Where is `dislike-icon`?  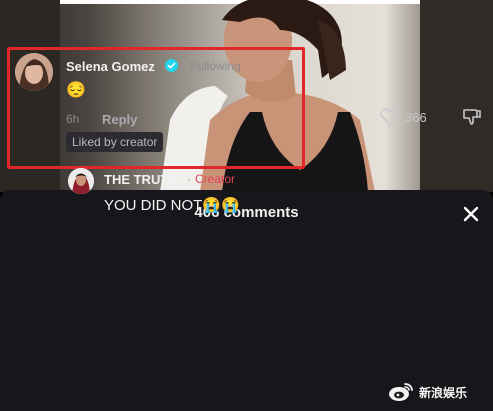 dislike-icon is located at coordinates (472, 117).